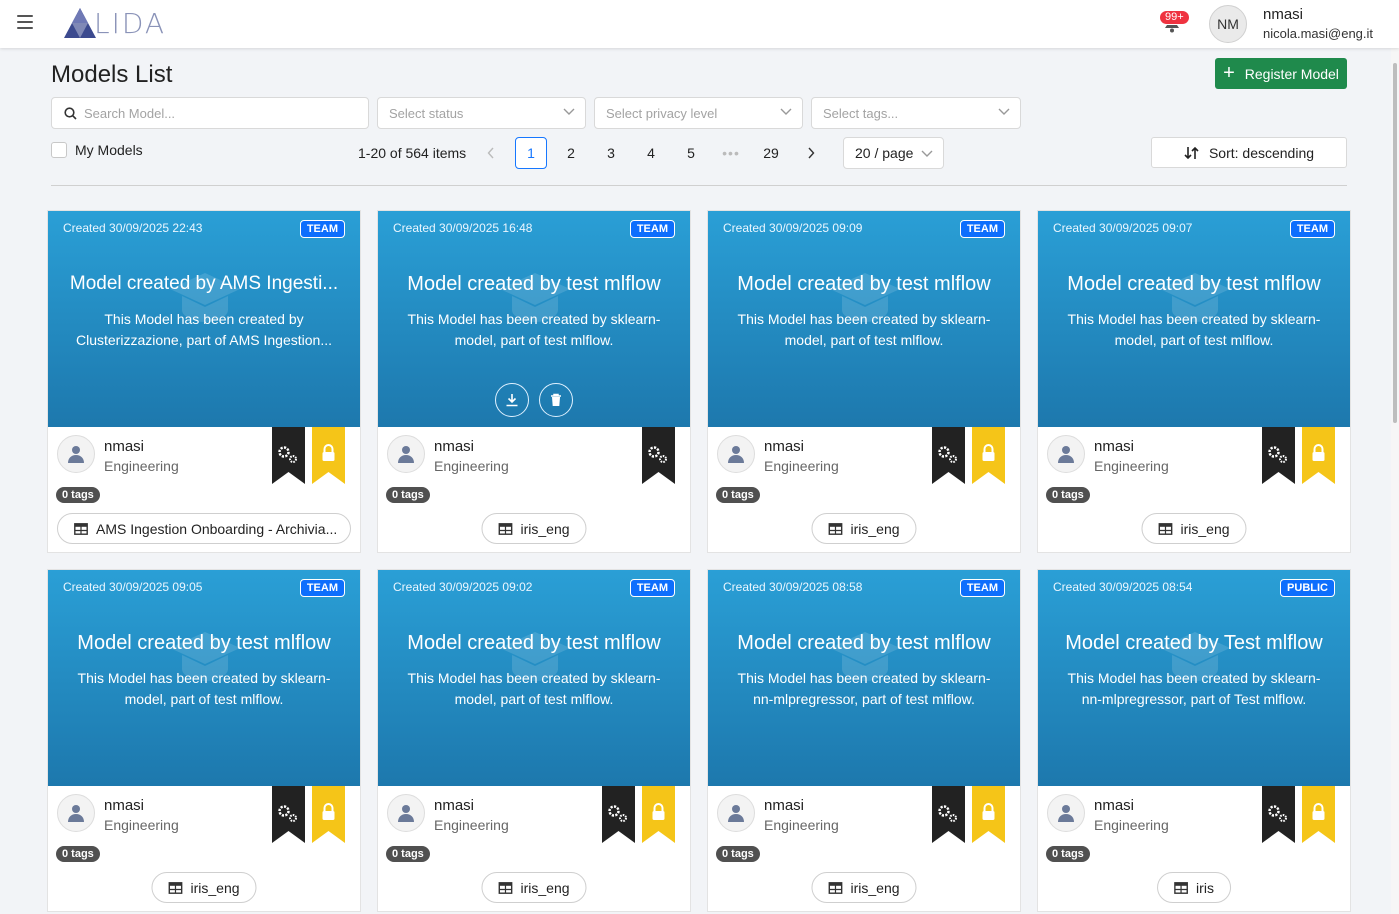  Describe the element at coordinates (1291, 73) in the screenshot. I see `register-model-label: Register Model` at that location.